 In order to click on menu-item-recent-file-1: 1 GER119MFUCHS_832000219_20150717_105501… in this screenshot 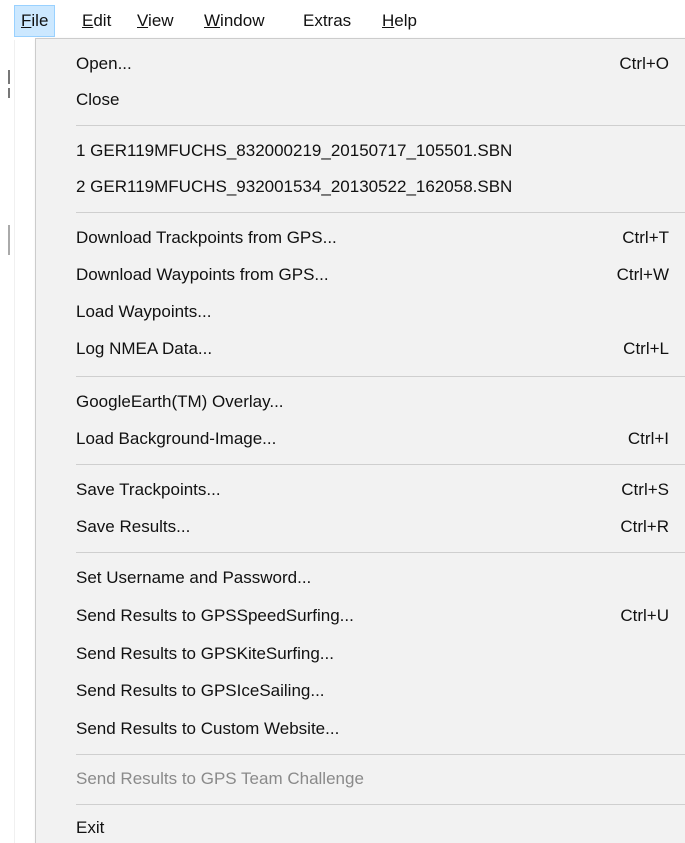, I will do `click(360, 151)`.